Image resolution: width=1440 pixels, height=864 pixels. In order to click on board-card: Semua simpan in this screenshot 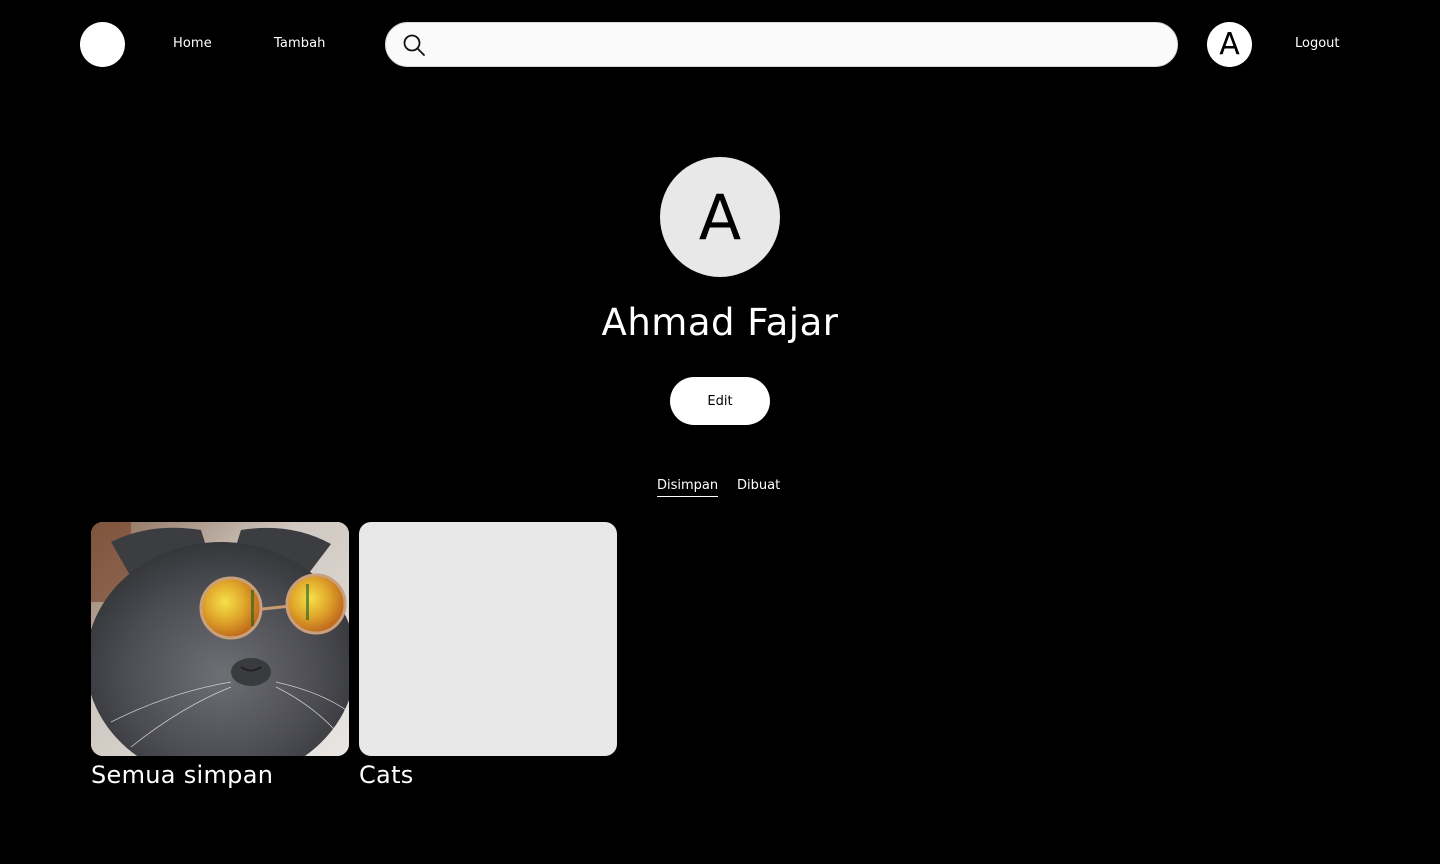, I will do `click(220, 657)`.